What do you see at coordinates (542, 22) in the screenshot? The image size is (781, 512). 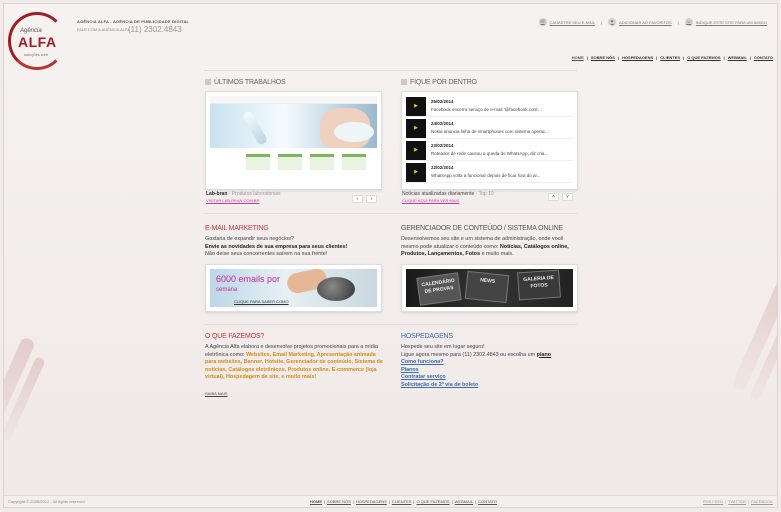 I see `envelope-icon: ✉` at bounding box center [542, 22].